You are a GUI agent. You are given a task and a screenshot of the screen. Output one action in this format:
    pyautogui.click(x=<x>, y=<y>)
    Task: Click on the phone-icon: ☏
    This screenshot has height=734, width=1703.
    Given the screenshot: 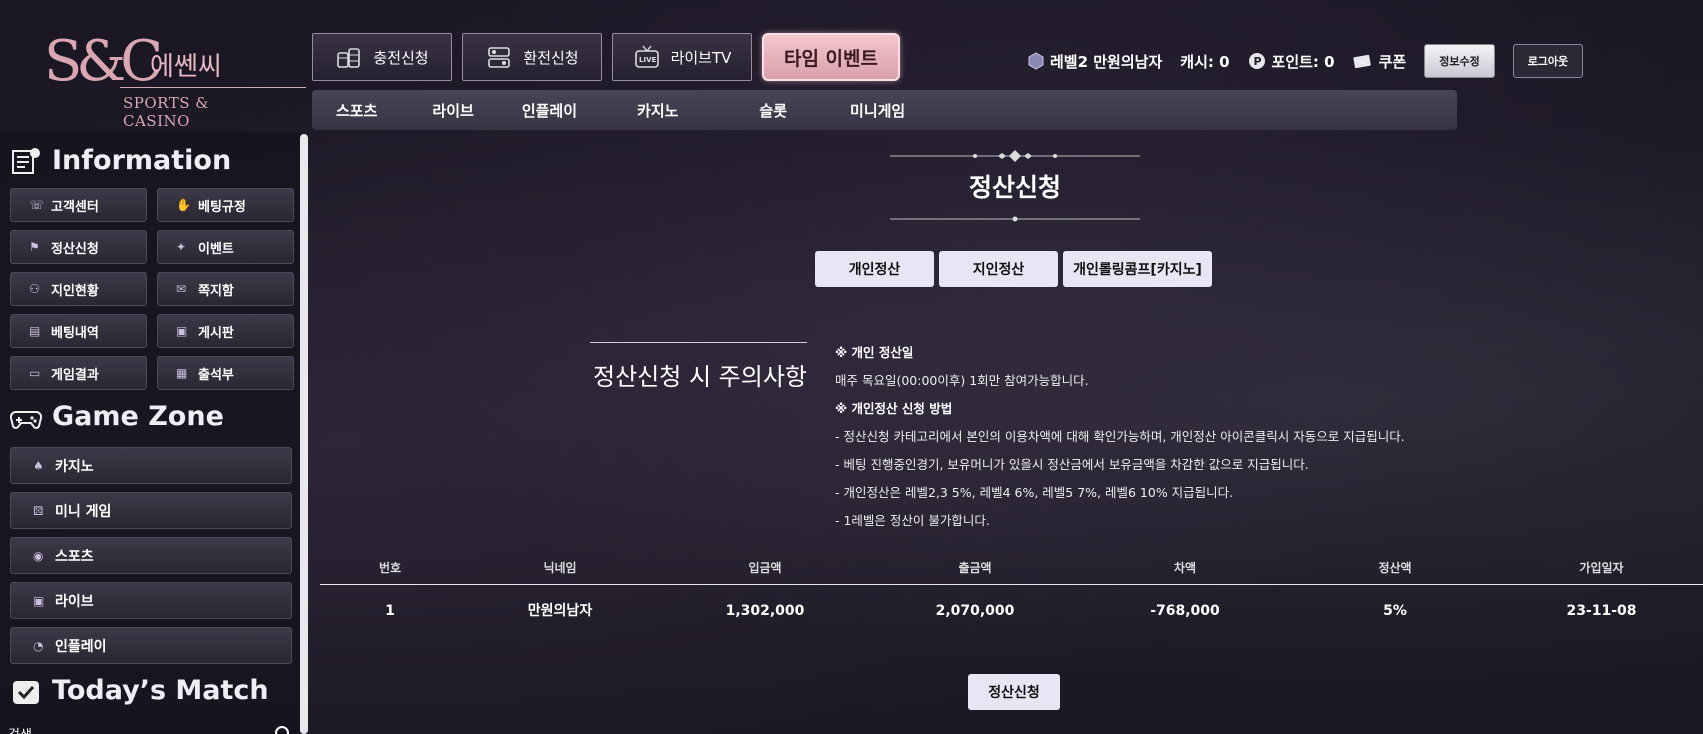 What is the action you would take?
    pyautogui.click(x=37, y=205)
    